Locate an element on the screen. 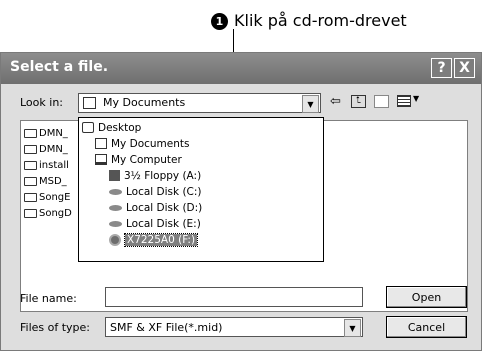 The height and width of the screenshot is (351, 482). look-in-combobox: My Documents ▼ is located at coordinates (199, 103).